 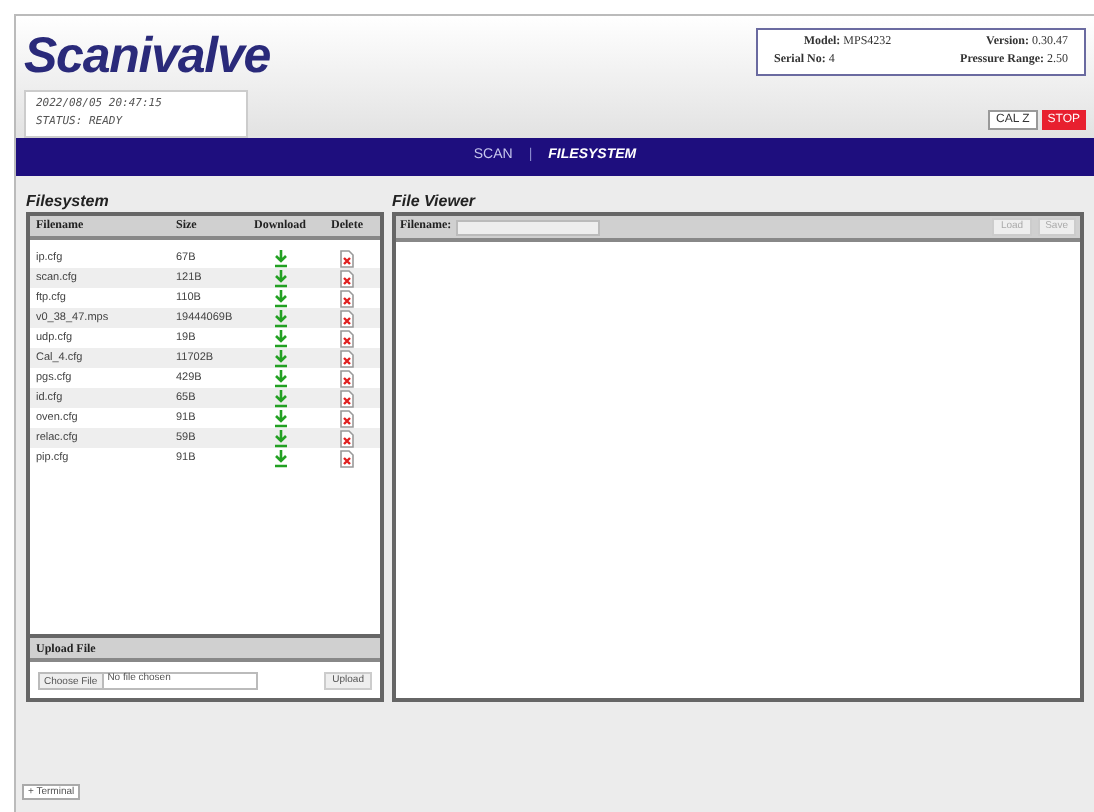 I want to click on section-title: Filesystem, so click(x=68, y=202).